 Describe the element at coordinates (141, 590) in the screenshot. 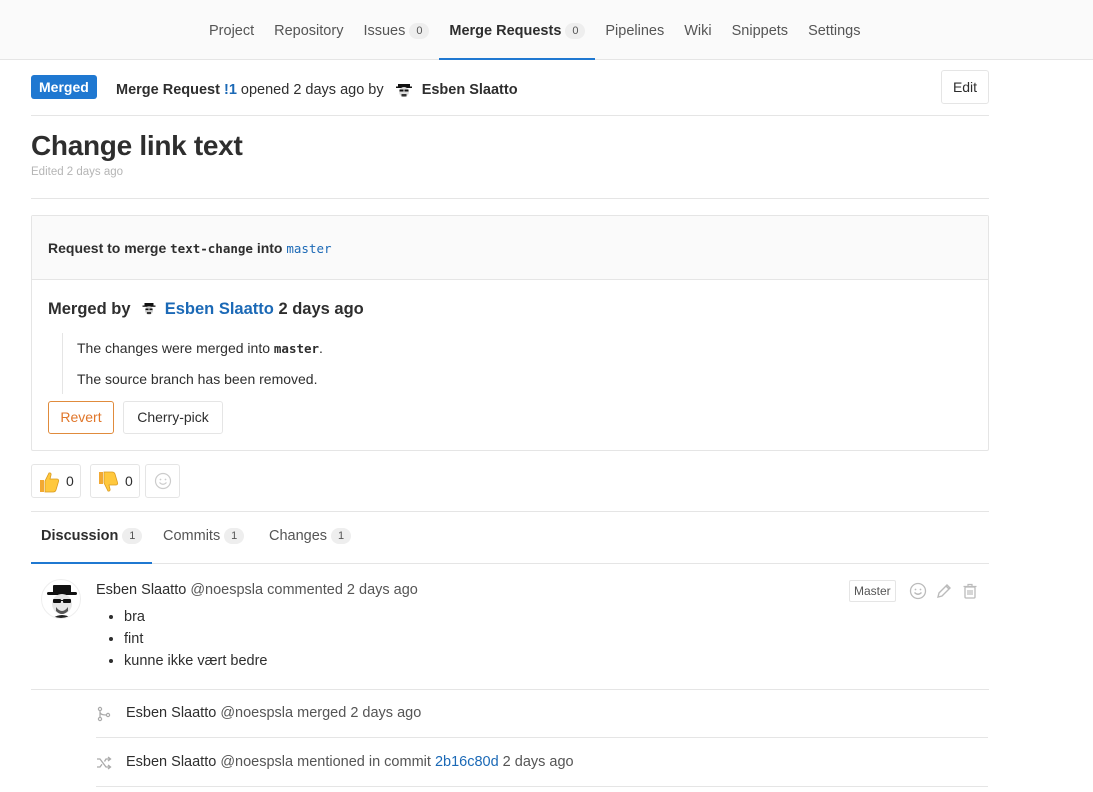

I see `note-author-name: Esben Slaatto` at that location.